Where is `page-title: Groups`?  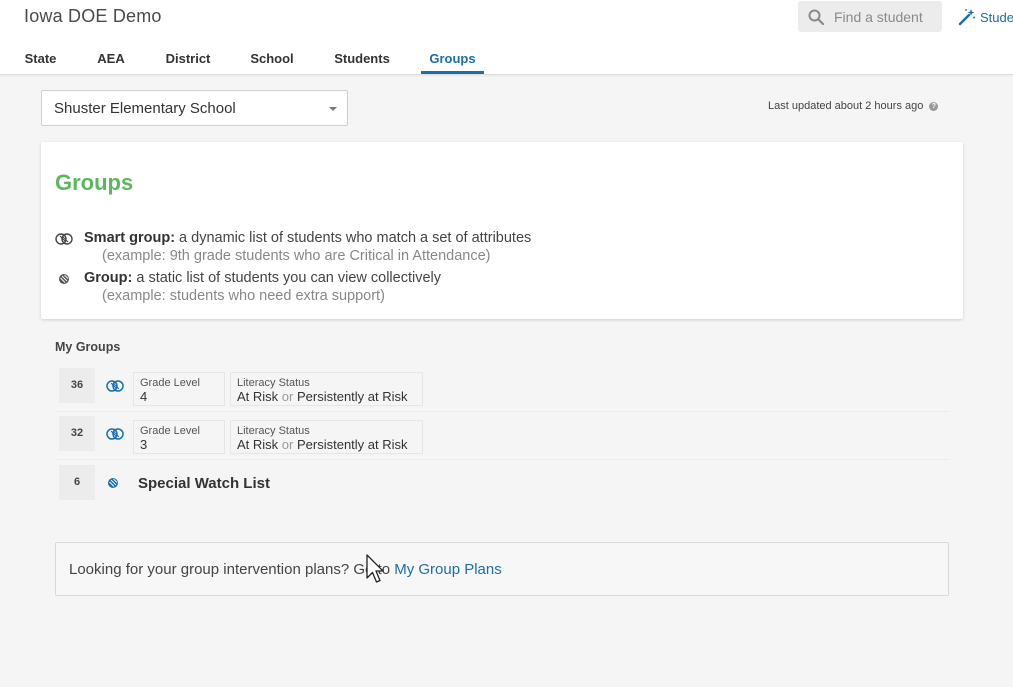
page-title: Groups is located at coordinates (94, 182).